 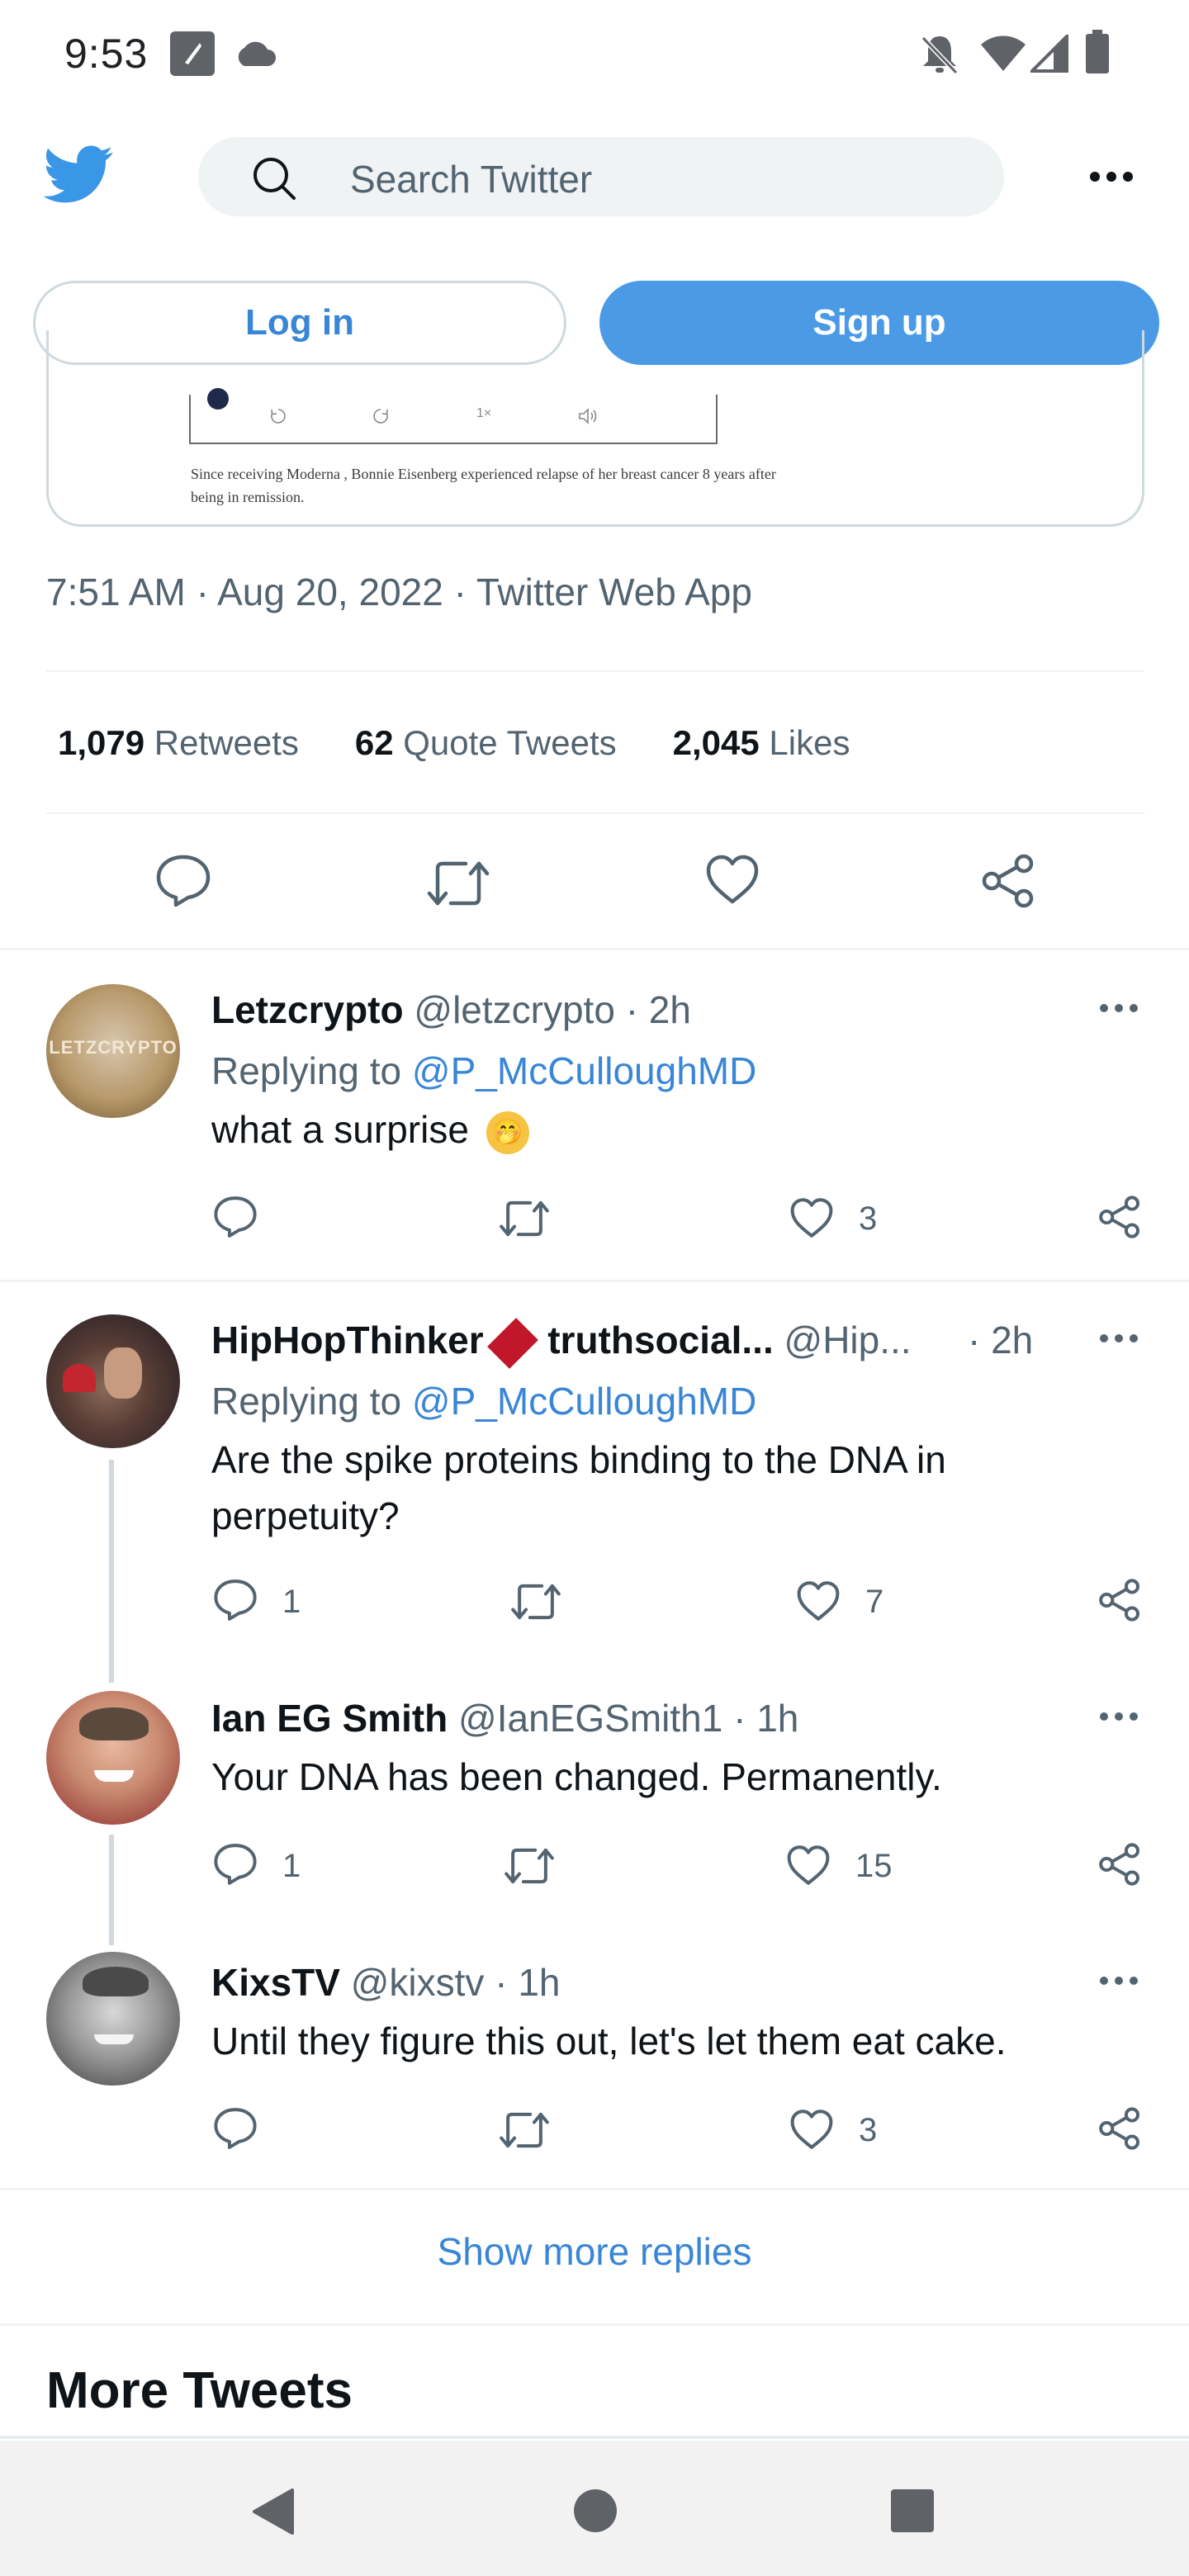 I want to click on reply-count: 1, so click(x=291, y=1866).